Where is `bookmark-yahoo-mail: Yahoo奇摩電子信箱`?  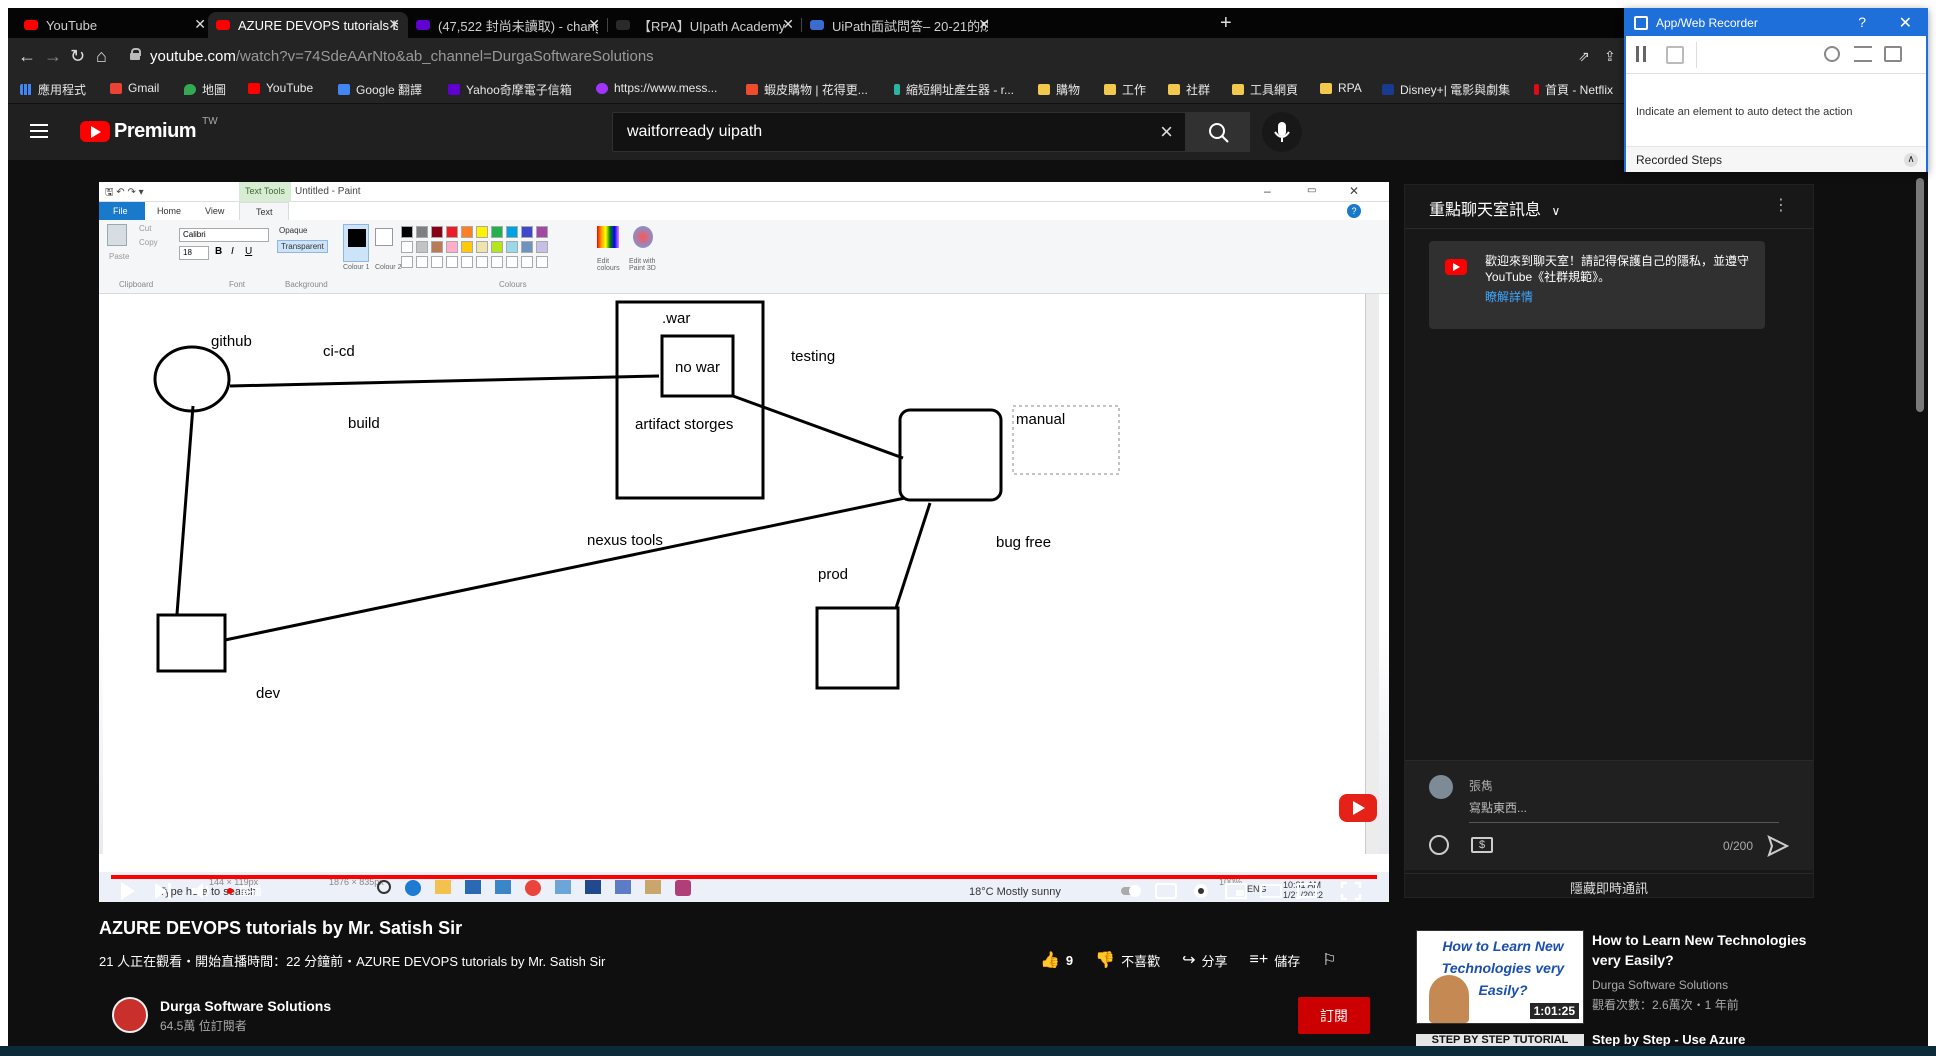
bookmark-yahoo-mail: Yahoo奇摩電子信箱 is located at coordinates (510, 89).